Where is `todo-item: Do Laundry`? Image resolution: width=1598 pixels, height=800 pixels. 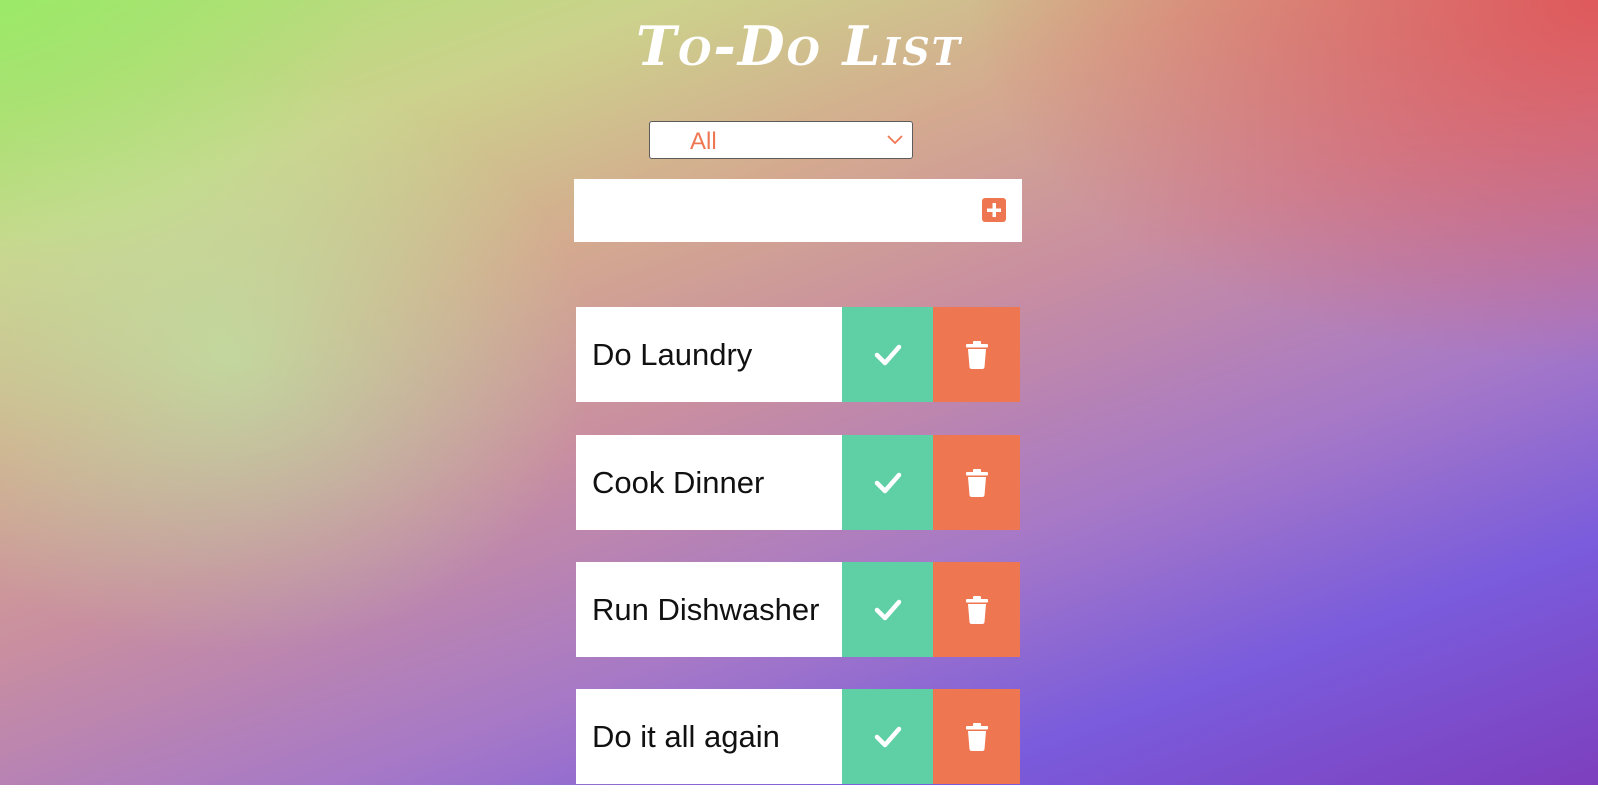
todo-item: Do Laundry is located at coordinates (798, 354).